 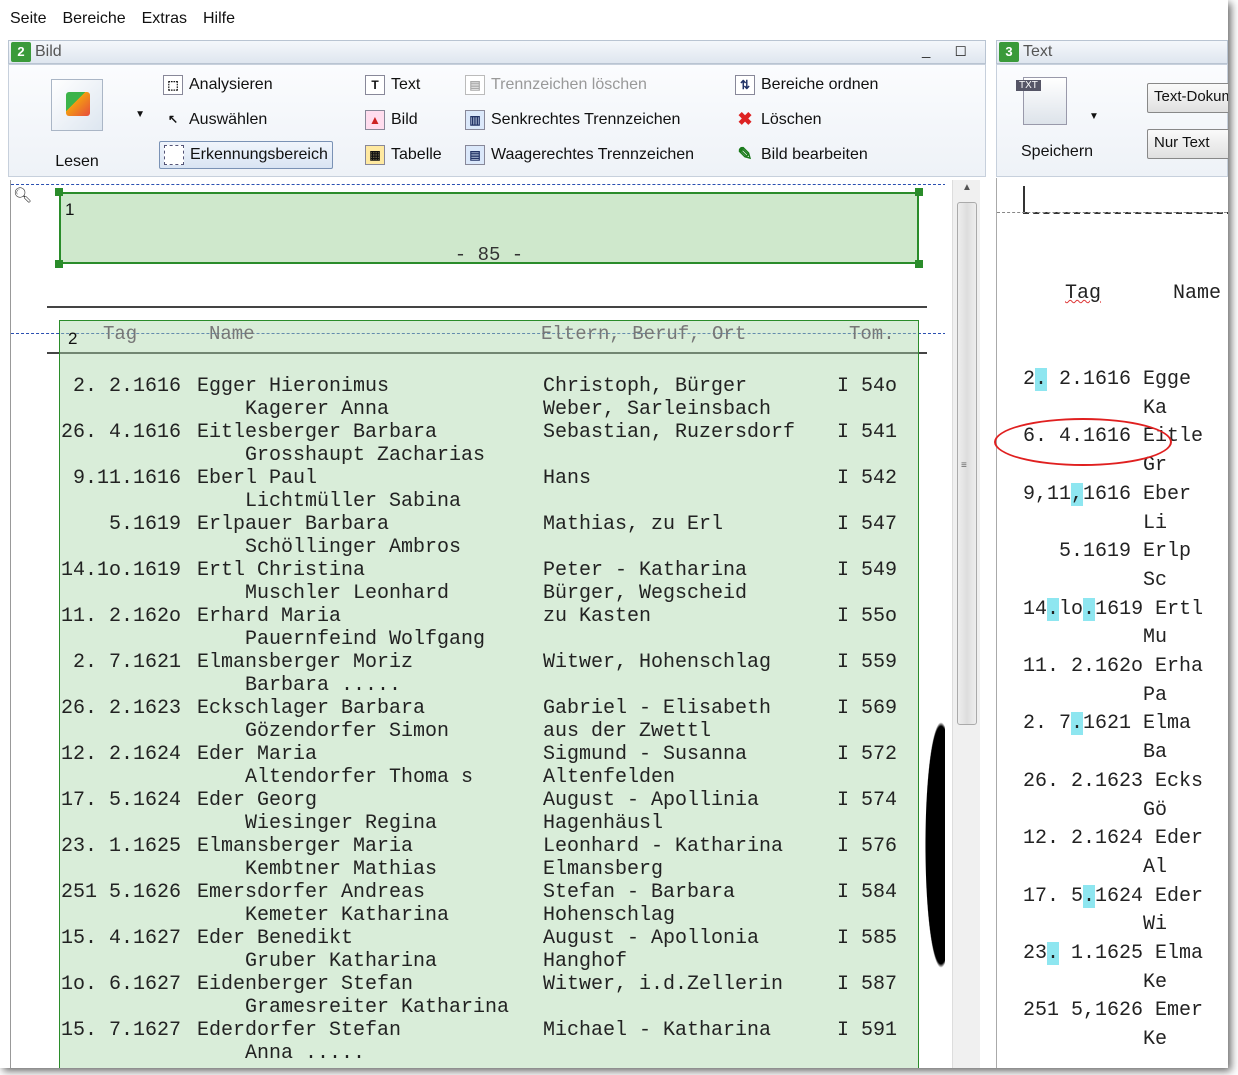 I want to click on image-pane-title: Bild, so click(x=48, y=51).